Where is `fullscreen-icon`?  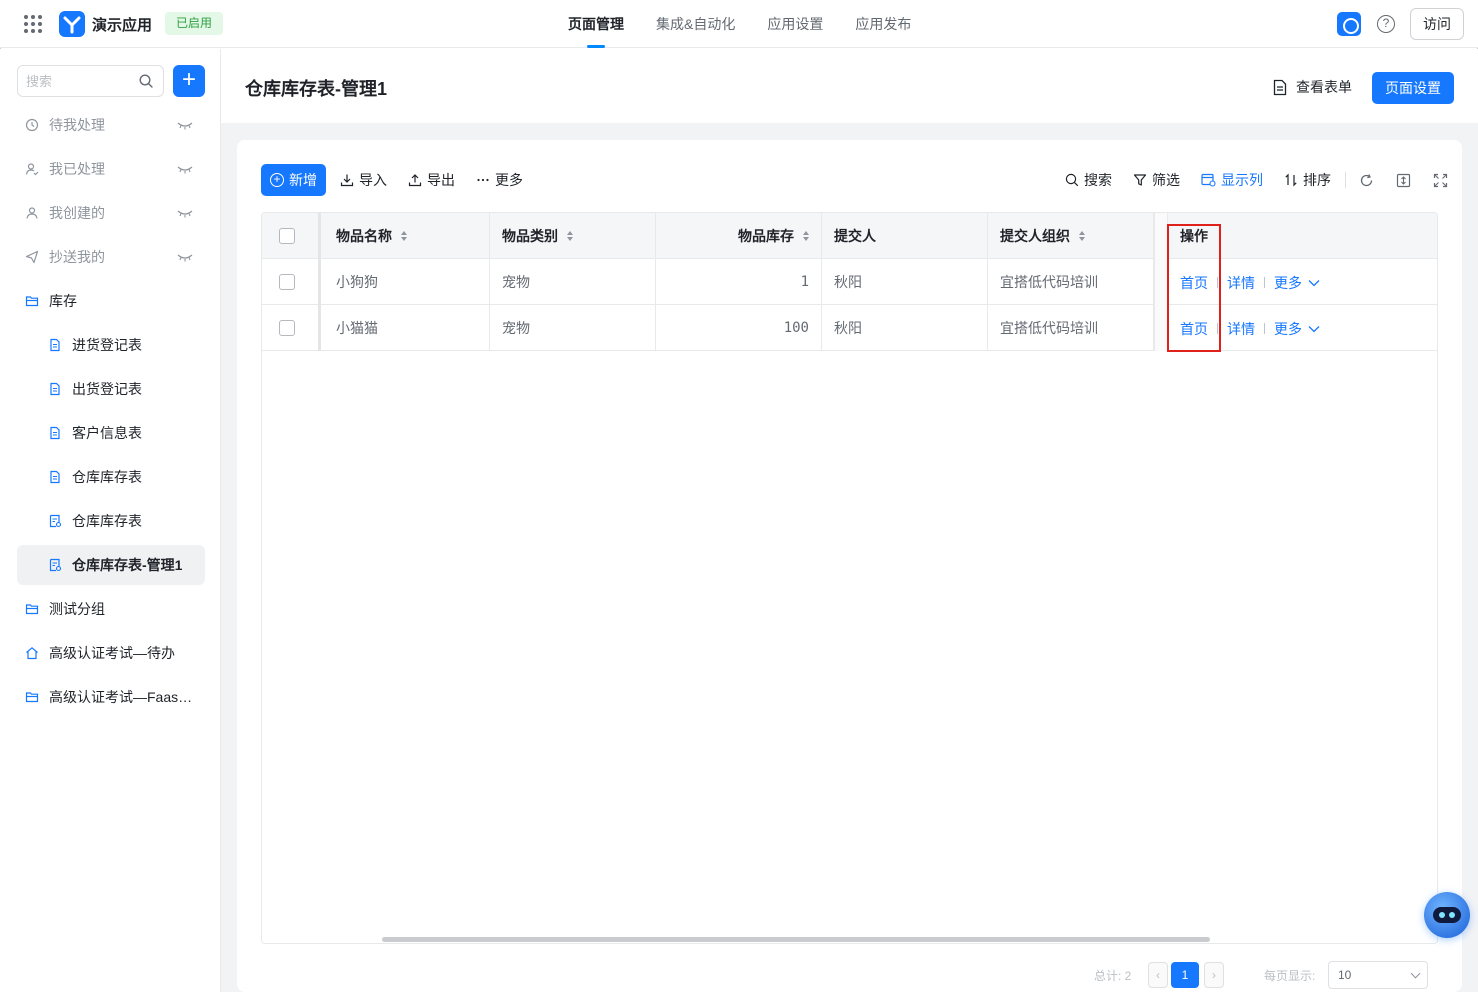 fullscreen-icon is located at coordinates (1440, 180).